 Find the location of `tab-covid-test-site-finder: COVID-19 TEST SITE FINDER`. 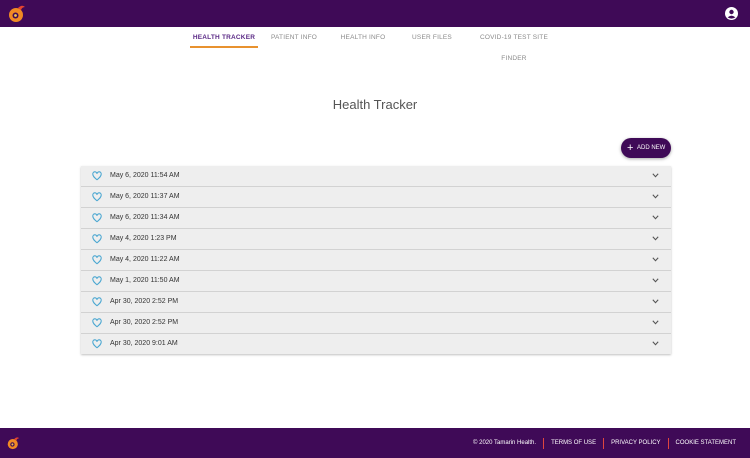

tab-covid-test-site-finder: COVID-19 TEST SITE FINDER is located at coordinates (514, 44).